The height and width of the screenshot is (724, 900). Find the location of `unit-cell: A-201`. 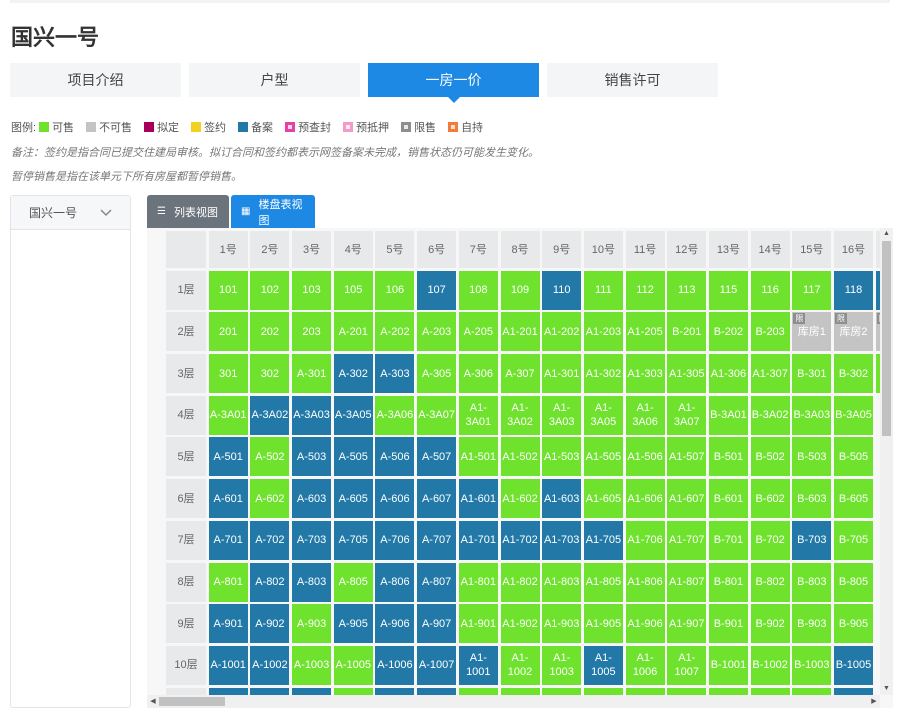

unit-cell: A-201 is located at coordinates (353, 332).